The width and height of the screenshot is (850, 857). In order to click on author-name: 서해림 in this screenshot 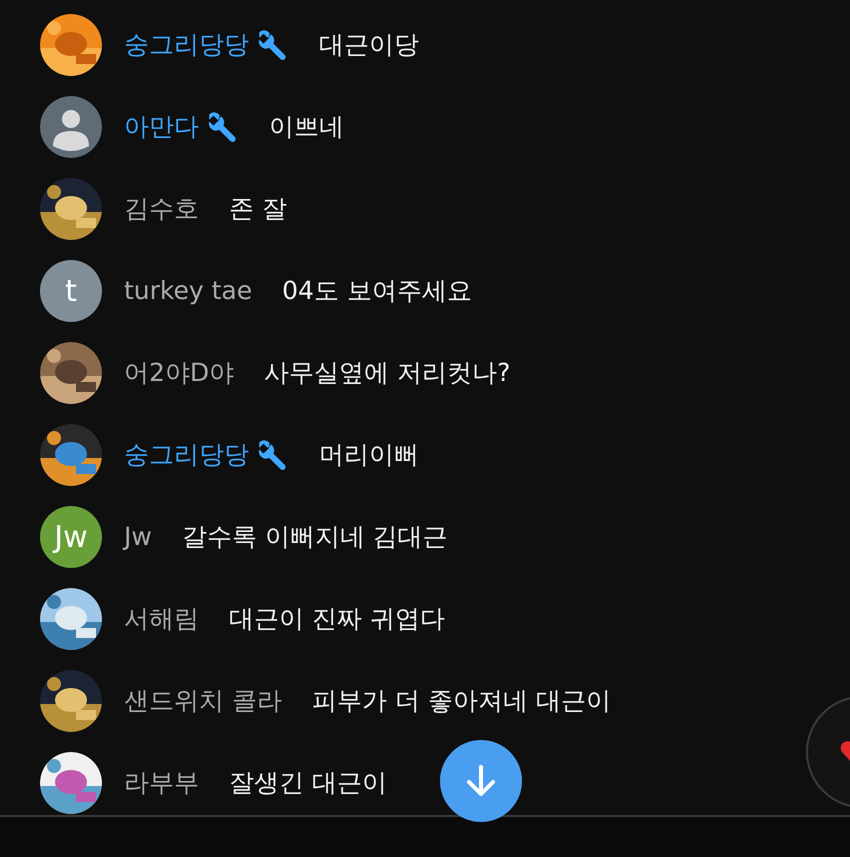, I will do `click(161, 619)`.